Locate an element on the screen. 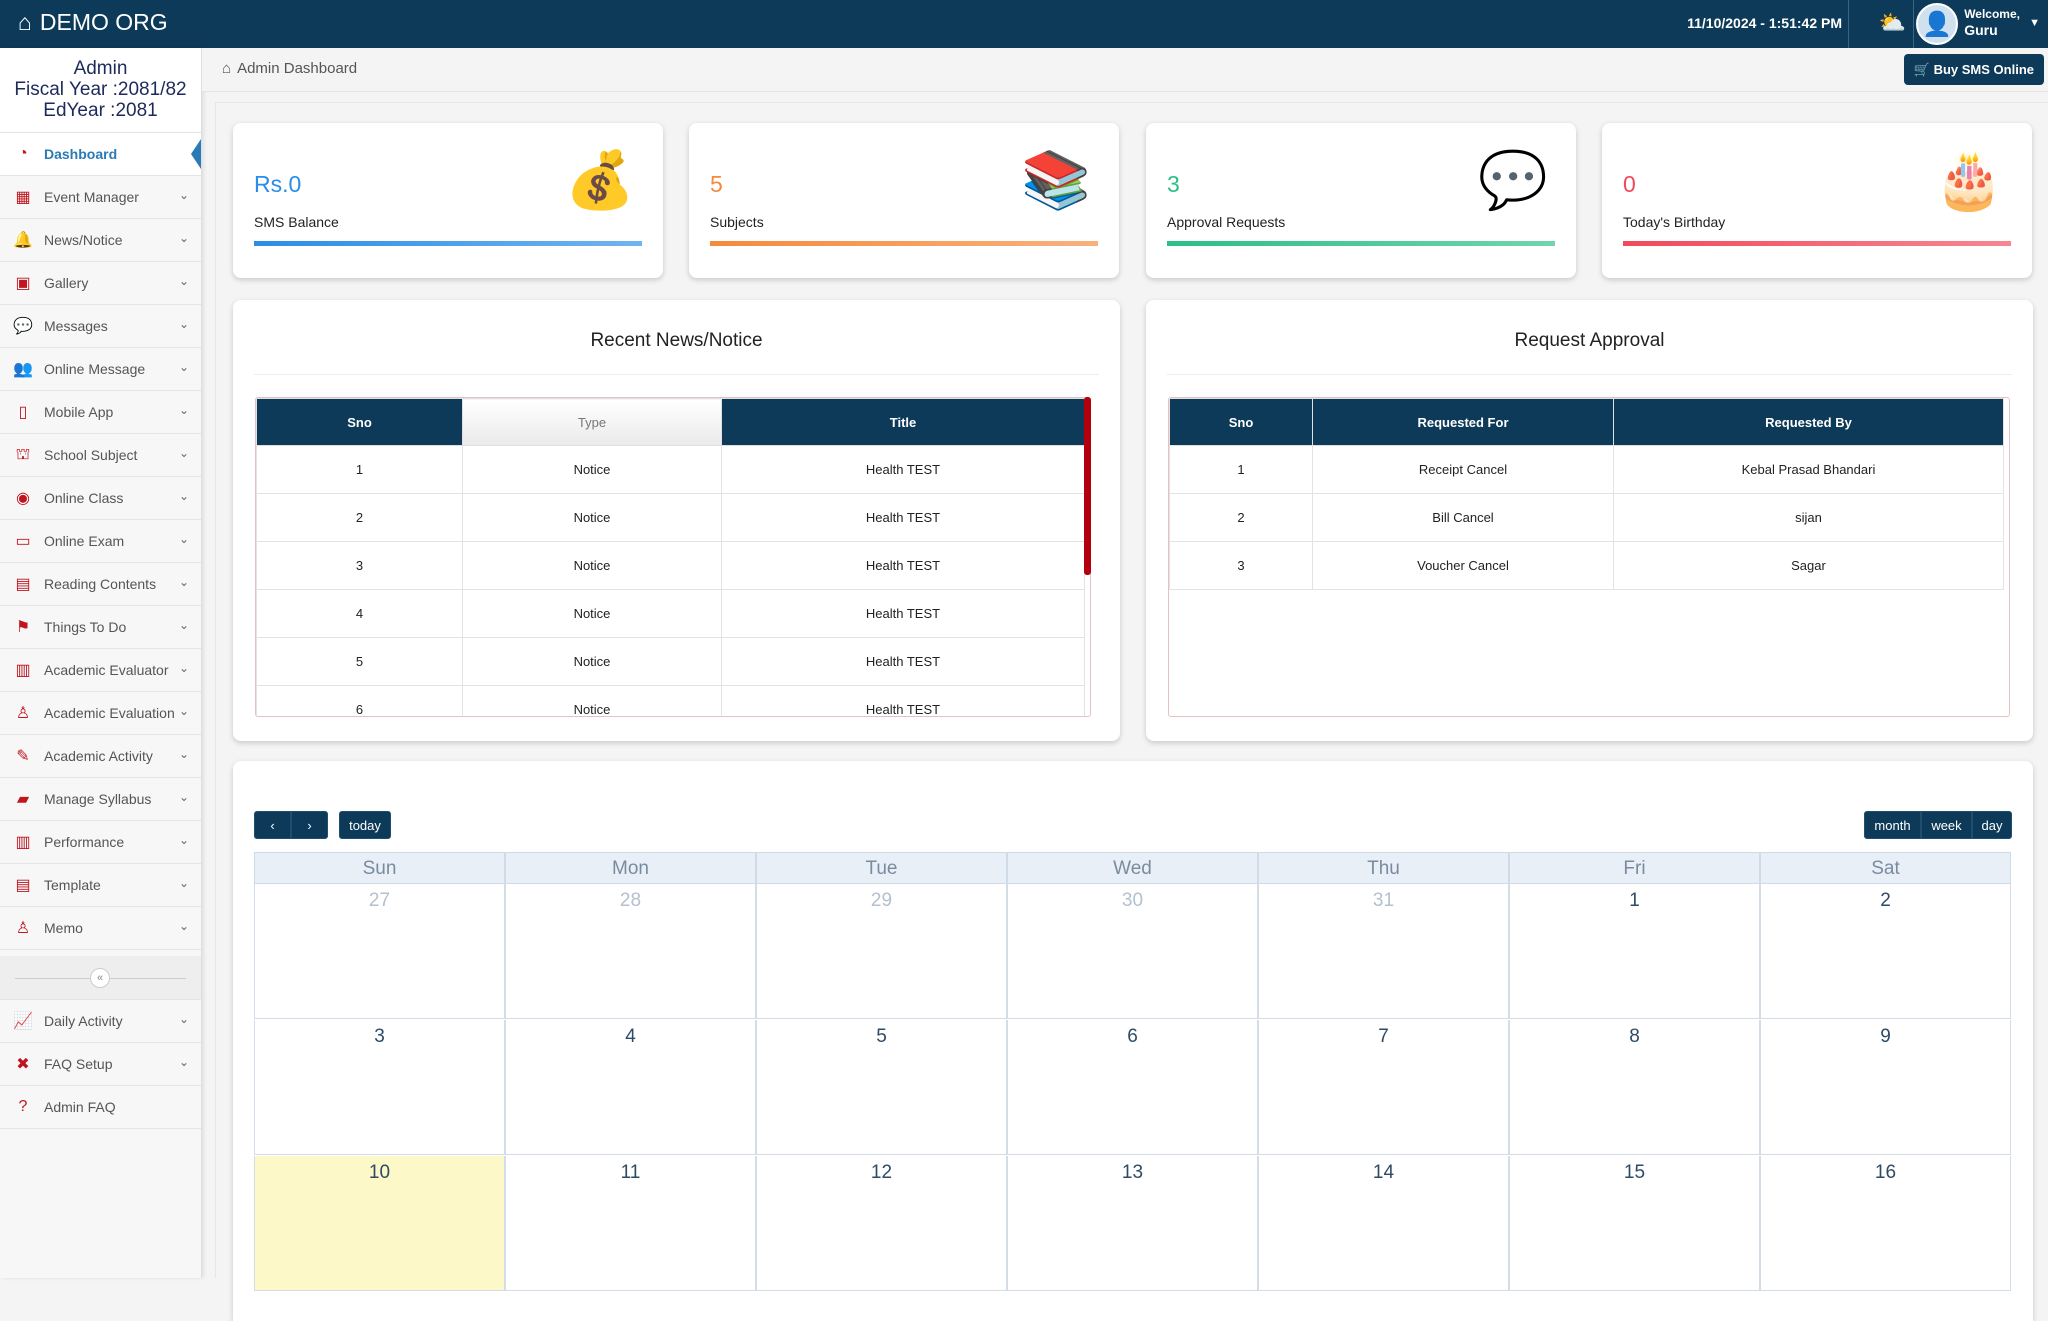 The width and height of the screenshot is (2048, 1321). month-view-button: month is located at coordinates (1892, 825).